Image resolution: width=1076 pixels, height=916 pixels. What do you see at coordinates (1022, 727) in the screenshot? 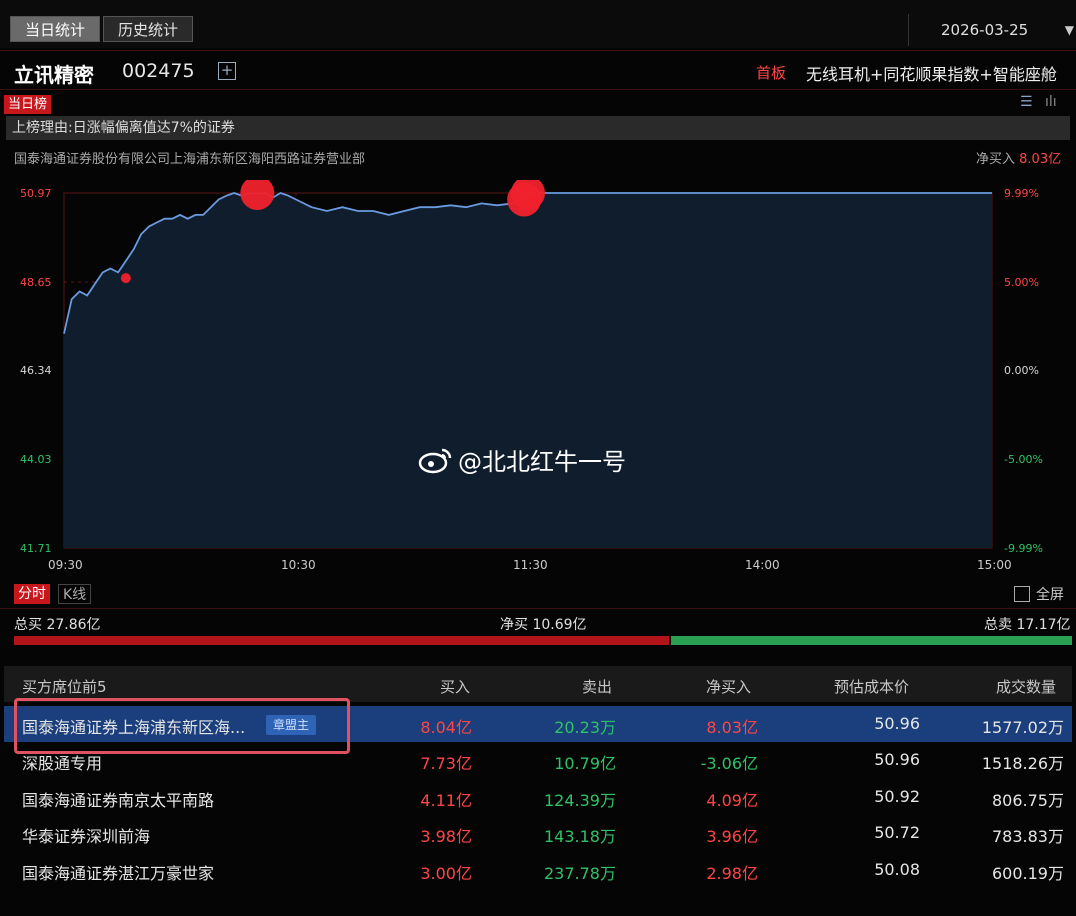
I see `cell-qty: 1577.02万` at bounding box center [1022, 727].